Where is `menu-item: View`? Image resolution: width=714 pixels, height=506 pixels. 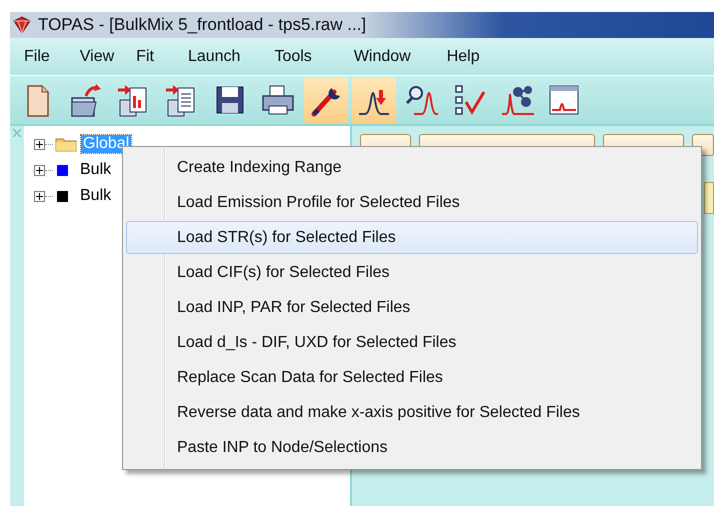
menu-item: View is located at coordinates (97, 57).